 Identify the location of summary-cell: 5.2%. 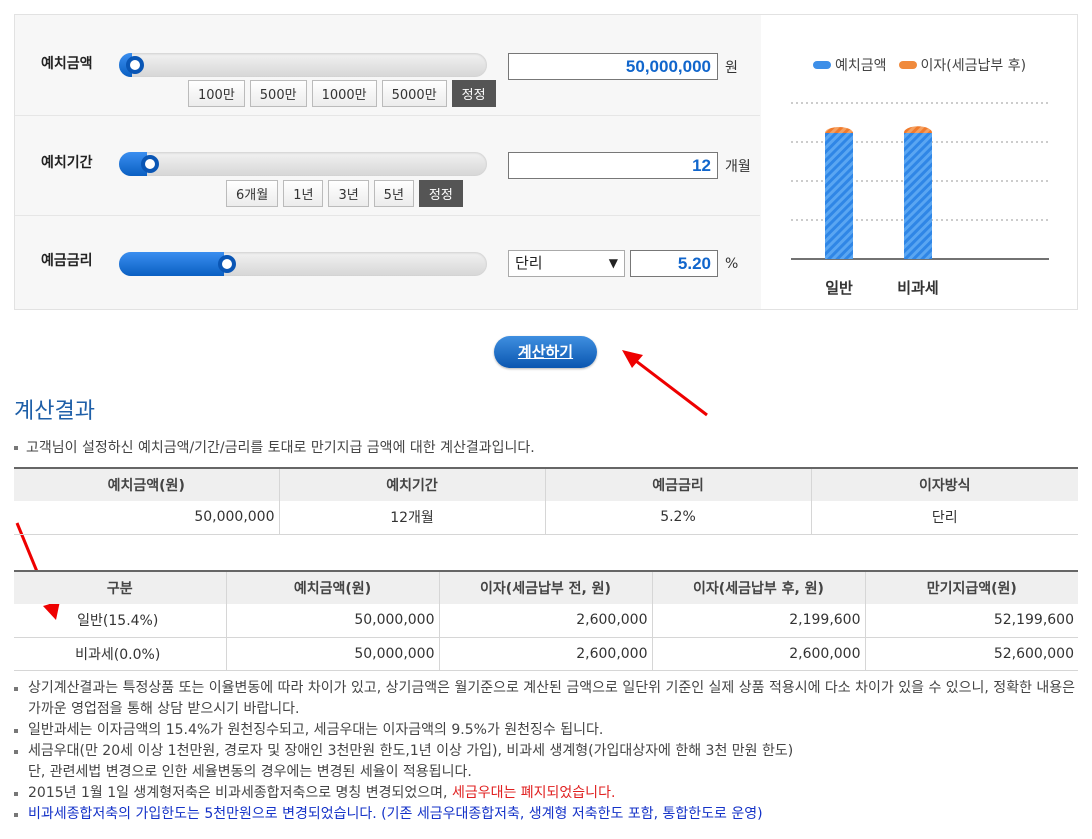
(677, 518).